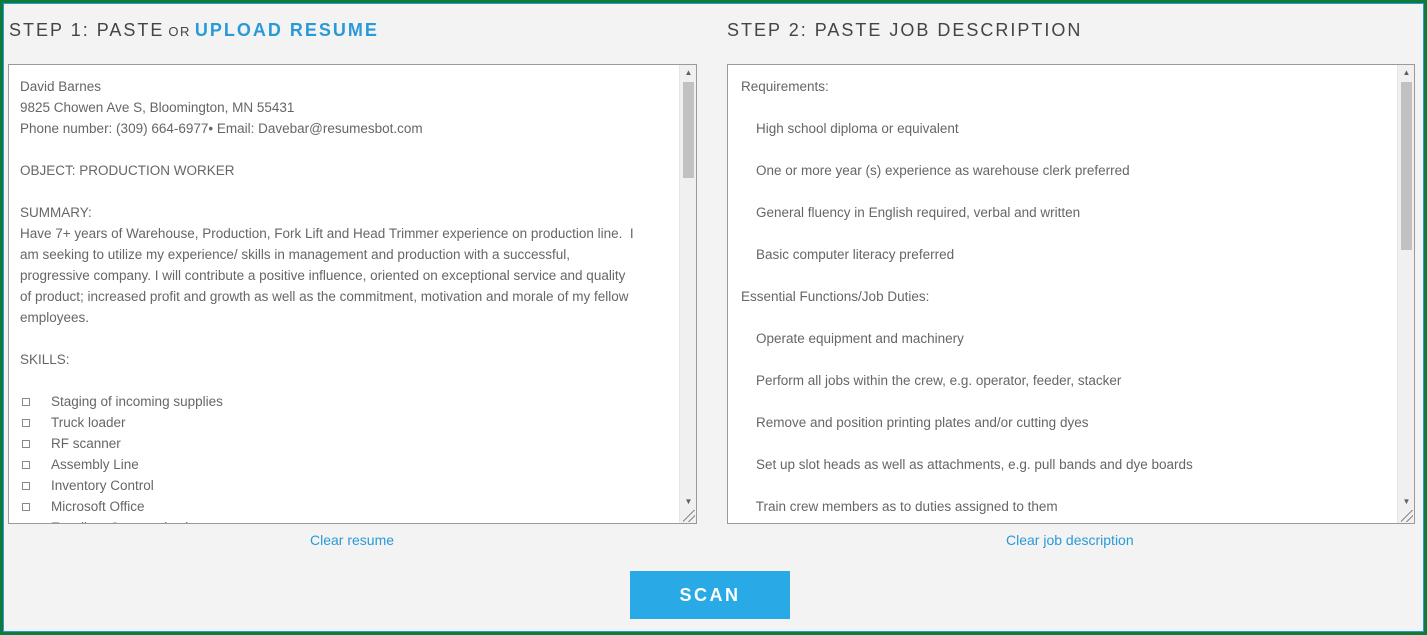 The height and width of the screenshot is (635, 1427). I want to click on clear-resume-link: Clear resume, so click(352, 540).